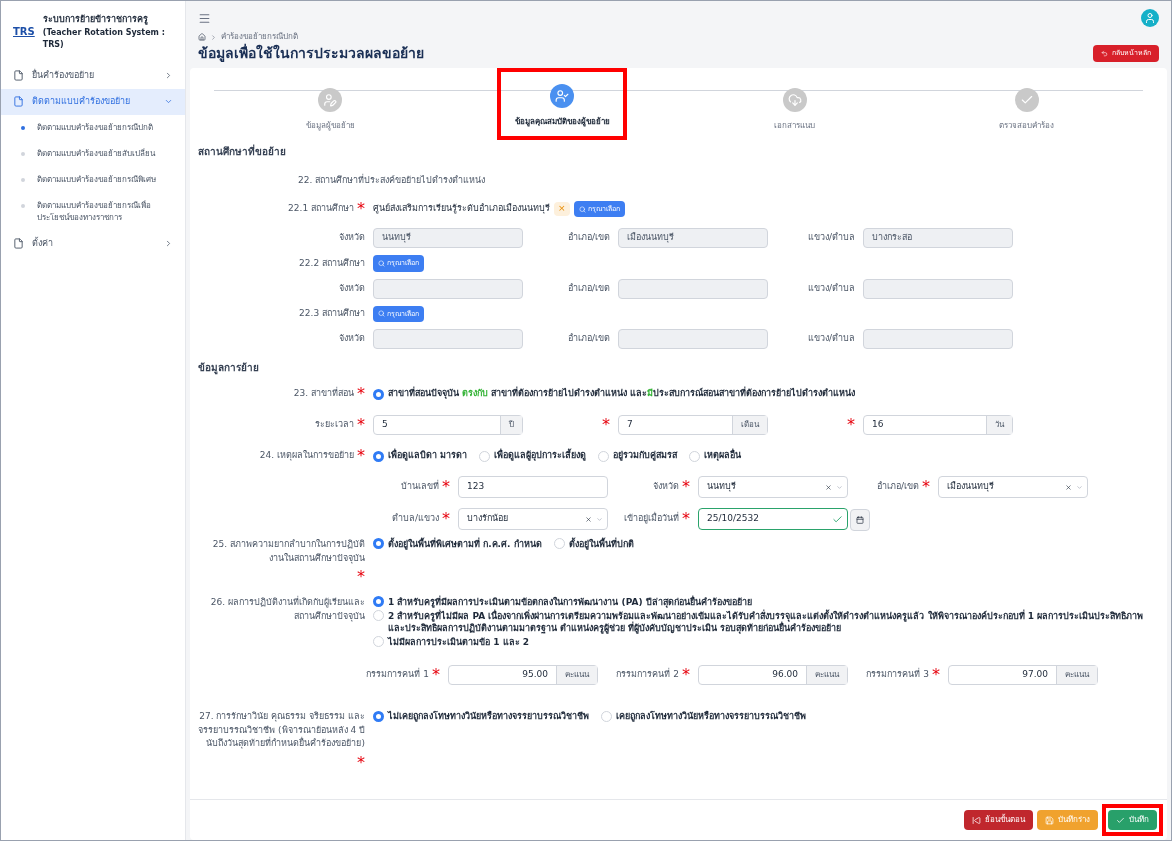 The image size is (1172, 841). I want to click on field-label: ตำบล/แขวง, so click(415, 519).